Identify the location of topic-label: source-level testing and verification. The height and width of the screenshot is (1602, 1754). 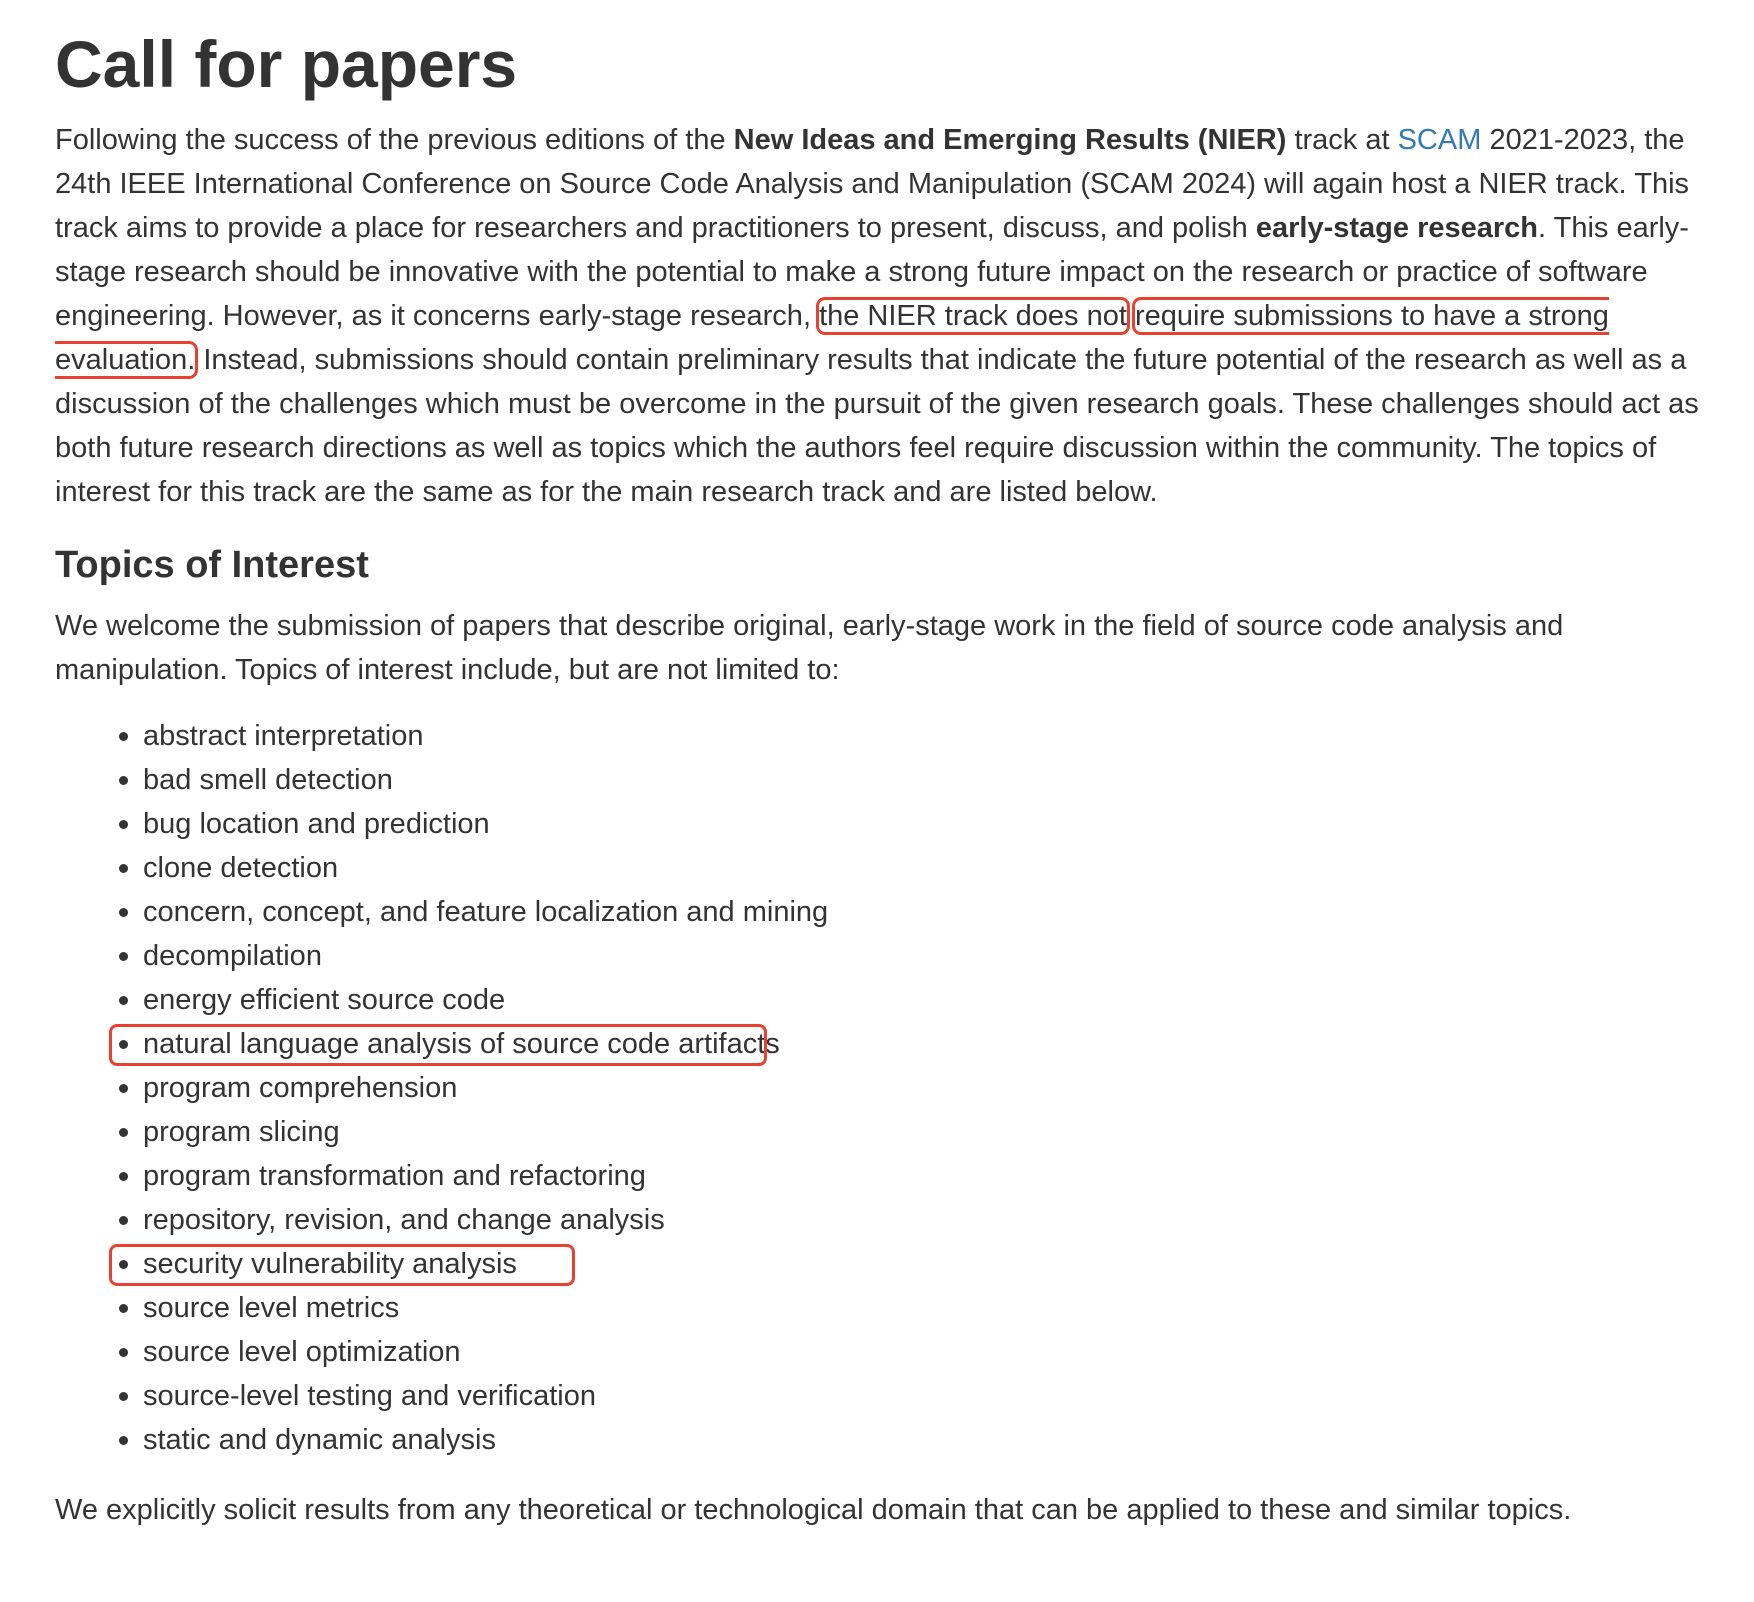
(369, 1396).